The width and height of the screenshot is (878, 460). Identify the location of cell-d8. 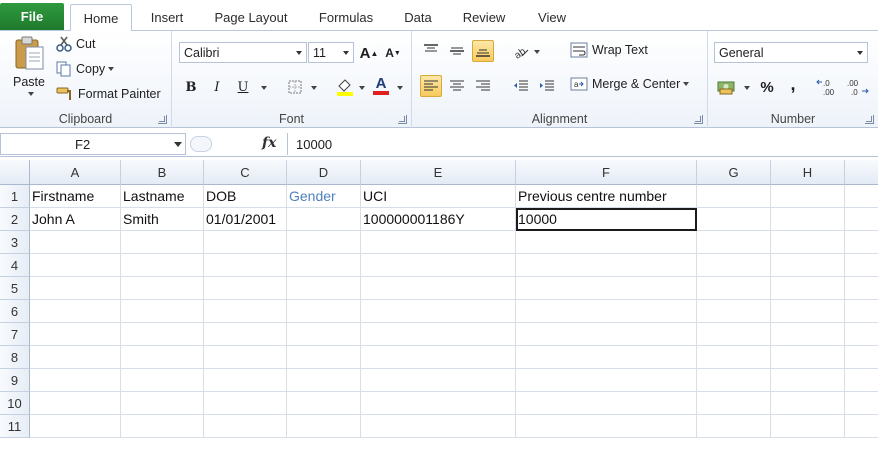
(324, 357).